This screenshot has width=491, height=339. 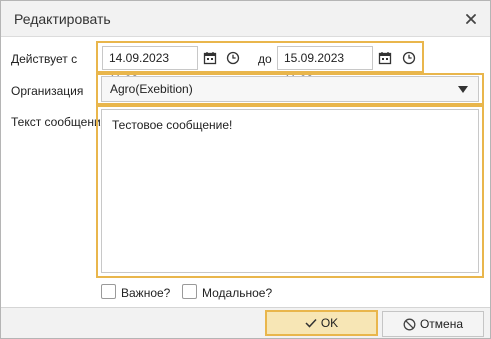 I want to click on date-from-calendar-button, so click(x=210, y=58).